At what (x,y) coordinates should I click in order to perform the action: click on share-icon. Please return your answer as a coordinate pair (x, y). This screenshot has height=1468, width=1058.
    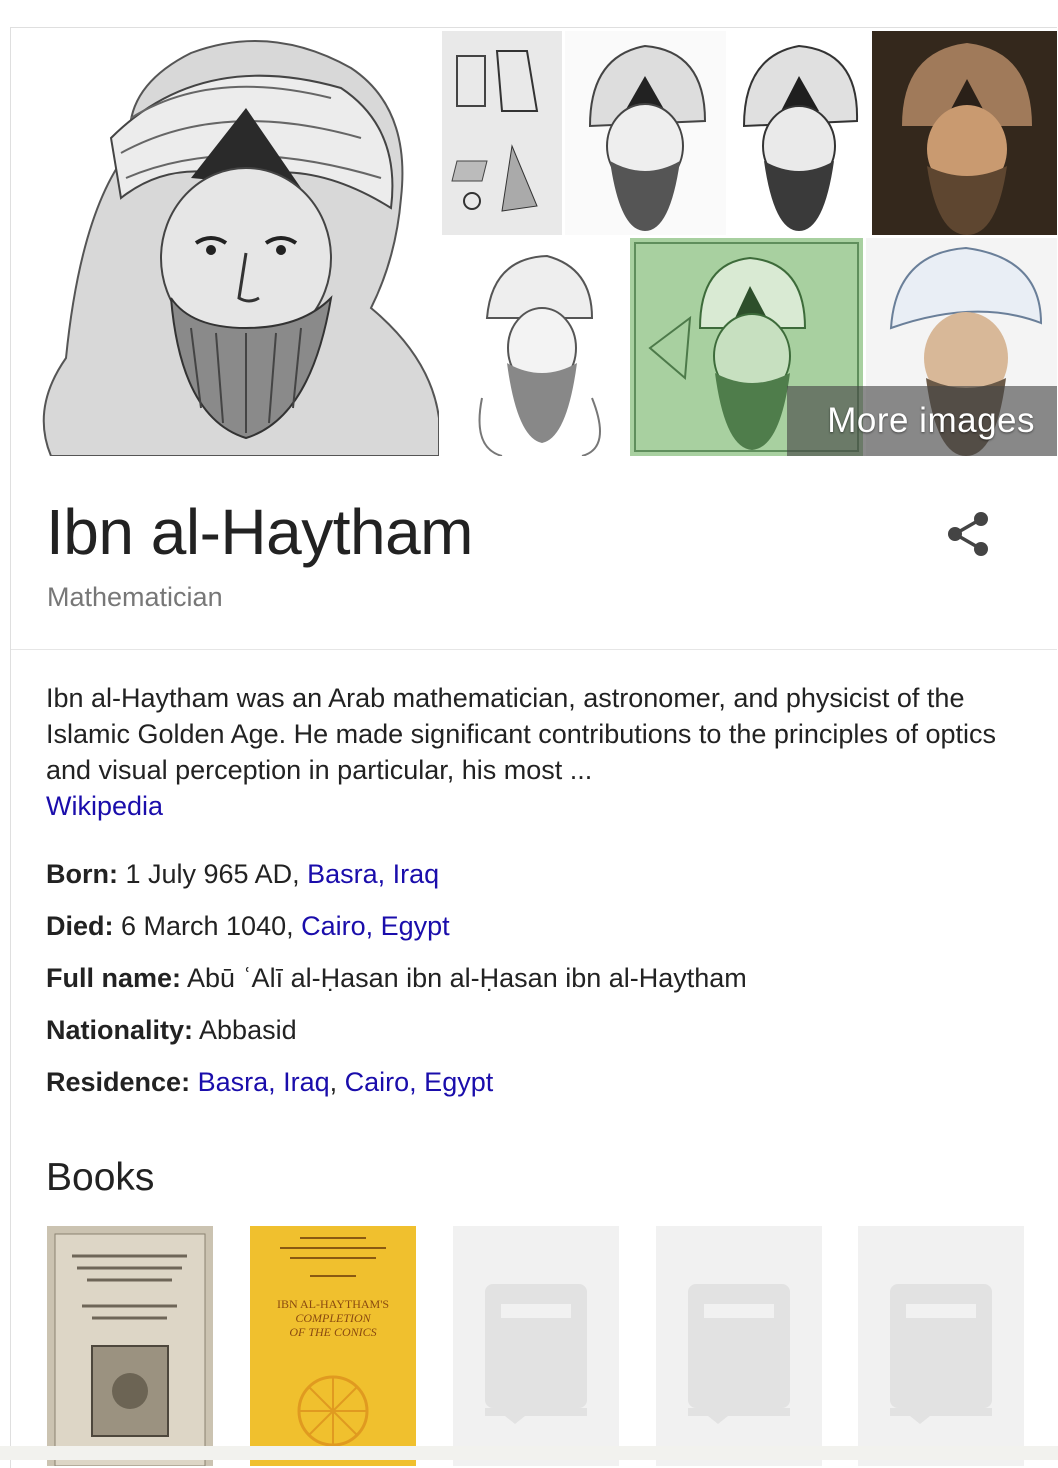
    Looking at the image, I should click on (968, 534).